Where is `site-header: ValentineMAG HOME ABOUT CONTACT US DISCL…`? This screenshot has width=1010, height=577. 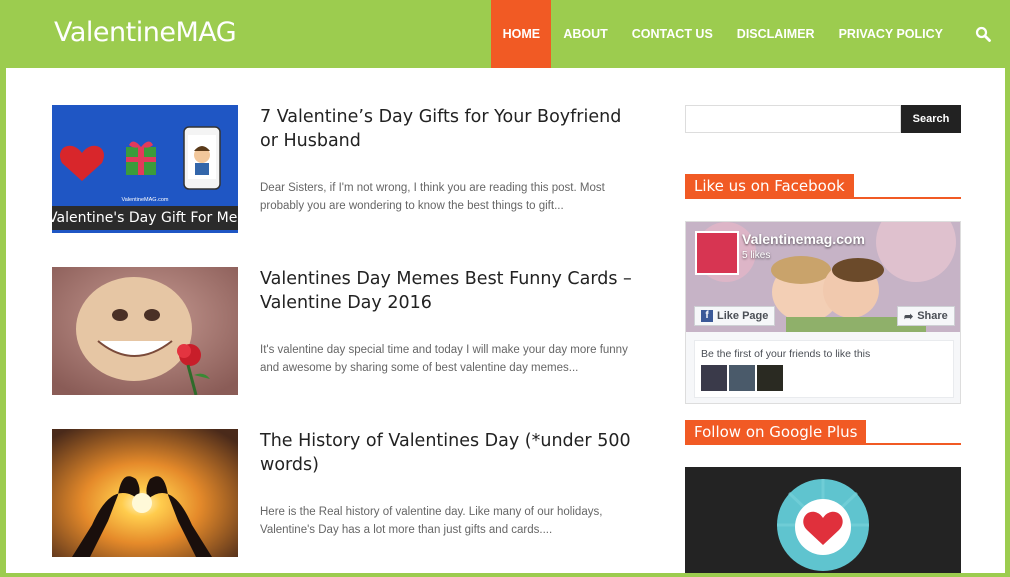 site-header: ValentineMAG HOME ABOUT CONTACT US DISCL… is located at coordinates (505, 34).